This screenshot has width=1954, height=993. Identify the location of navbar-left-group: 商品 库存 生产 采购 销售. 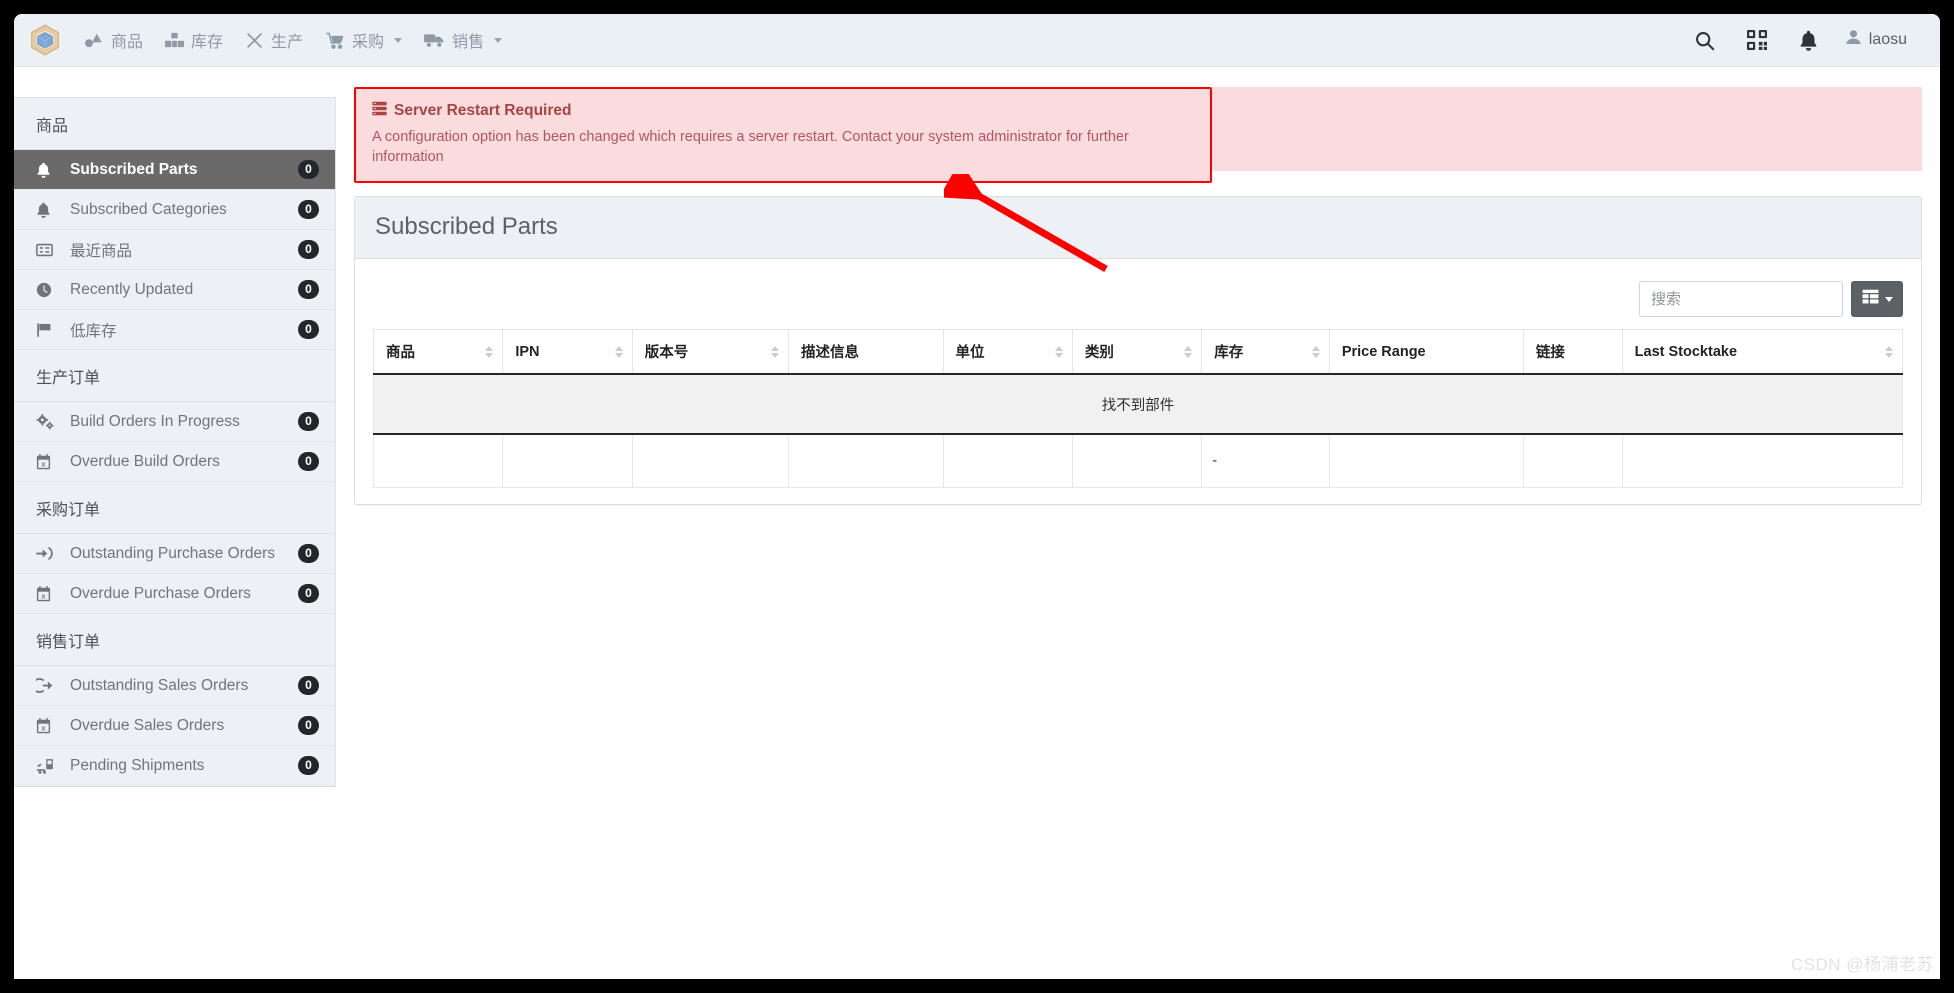
(267, 40).